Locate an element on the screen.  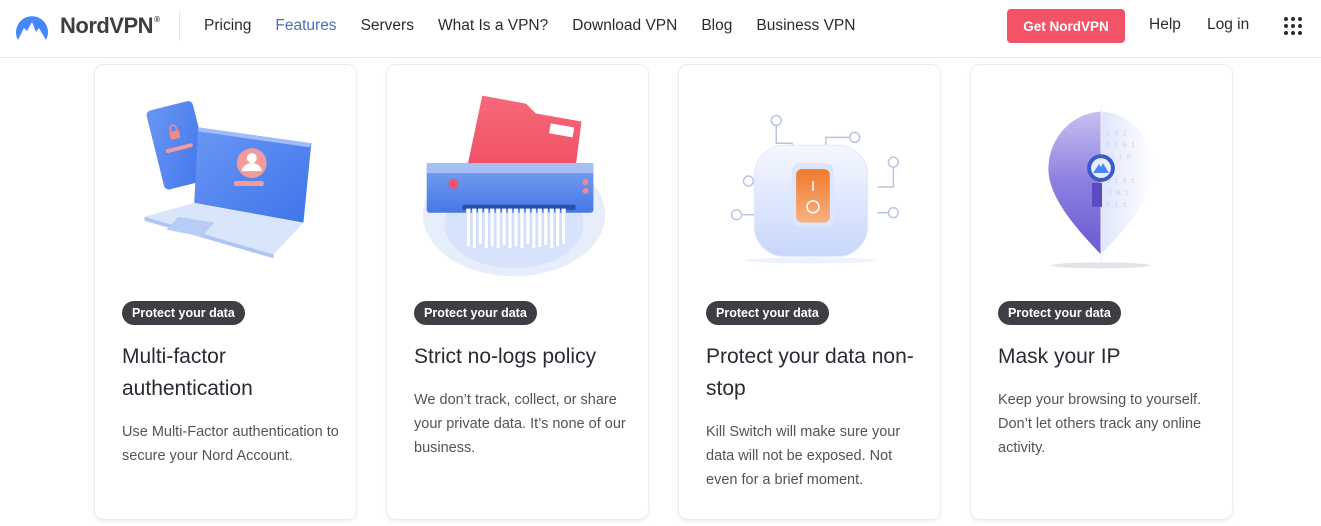
help-link: Help is located at coordinates (1165, 25).